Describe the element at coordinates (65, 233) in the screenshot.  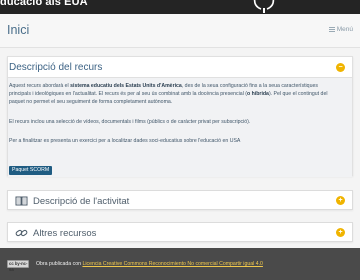
I see `panel-title: Altres recursos` at that location.